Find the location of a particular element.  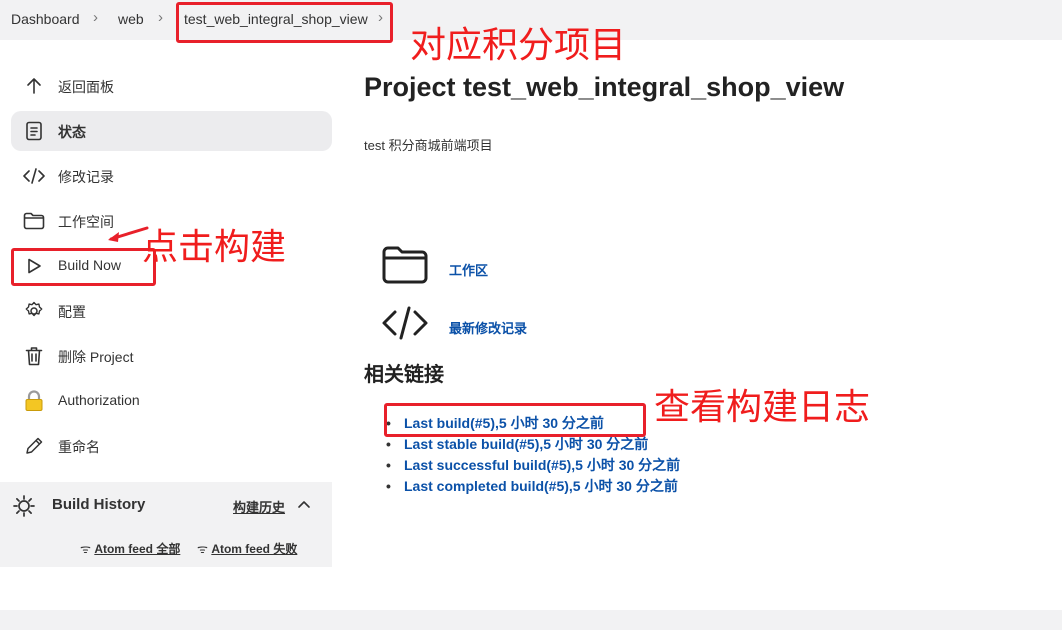

atom-feed-failed: ᯤ Atom feed 失败 is located at coordinates (247, 548).